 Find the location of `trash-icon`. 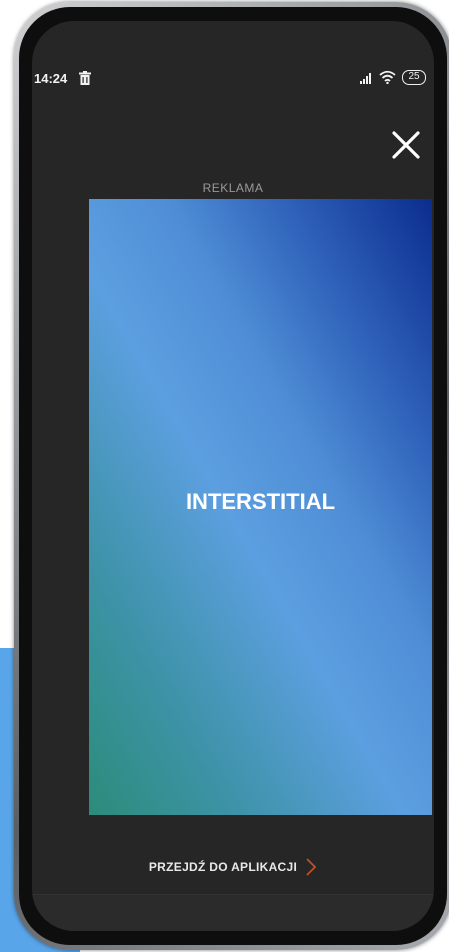

trash-icon is located at coordinates (85, 78).